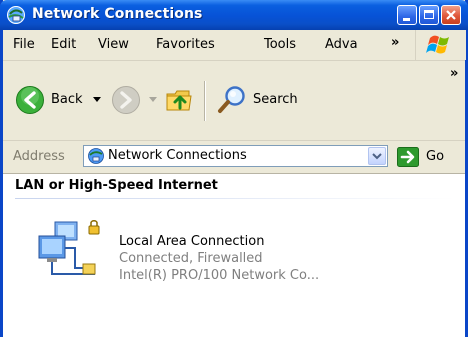 The width and height of the screenshot is (468, 337). What do you see at coordinates (116, 185) in the screenshot?
I see `group-header-lan: LAN or High-Speed Internet` at bounding box center [116, 185].